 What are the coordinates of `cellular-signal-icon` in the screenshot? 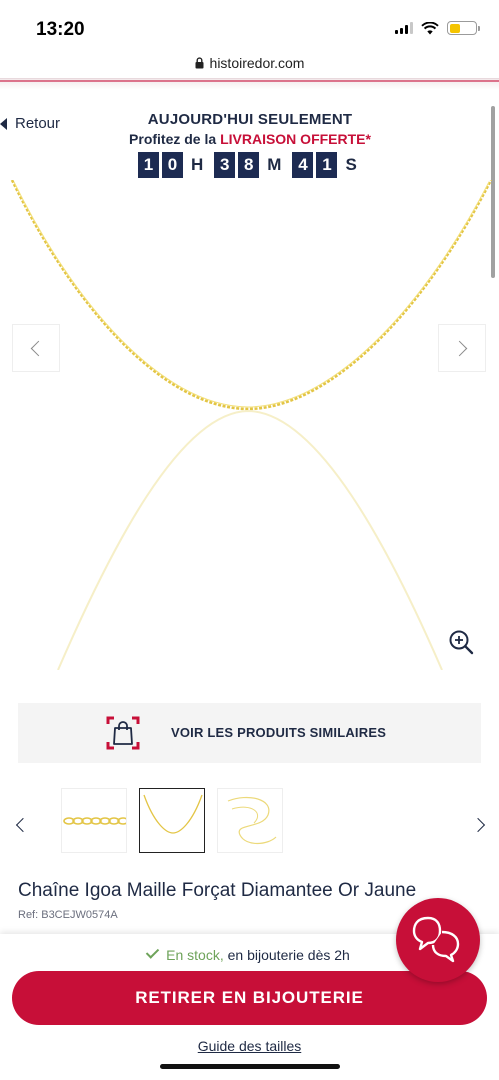 It's located at (404, 28).